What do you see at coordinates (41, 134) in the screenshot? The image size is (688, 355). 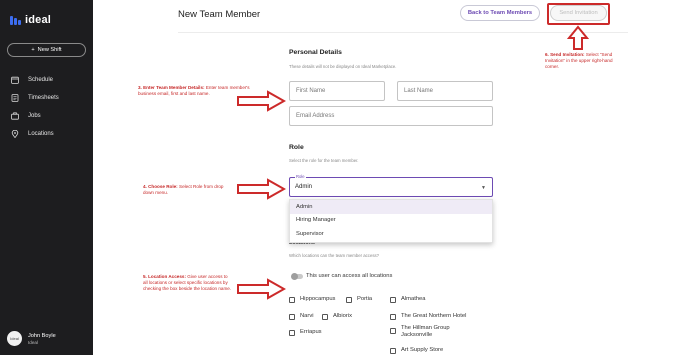 I see `sidebar-item-label: Locations` at bounding box center [41, 134].